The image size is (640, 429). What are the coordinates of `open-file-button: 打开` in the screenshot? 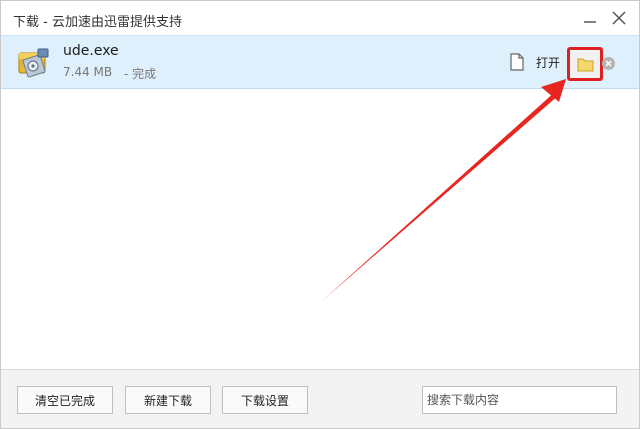 It's located at (548, 62).